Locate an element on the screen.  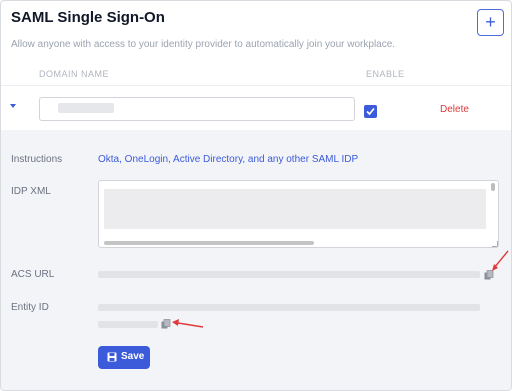
redacted-entity-id-line2 is located at coordinates (128, 324).